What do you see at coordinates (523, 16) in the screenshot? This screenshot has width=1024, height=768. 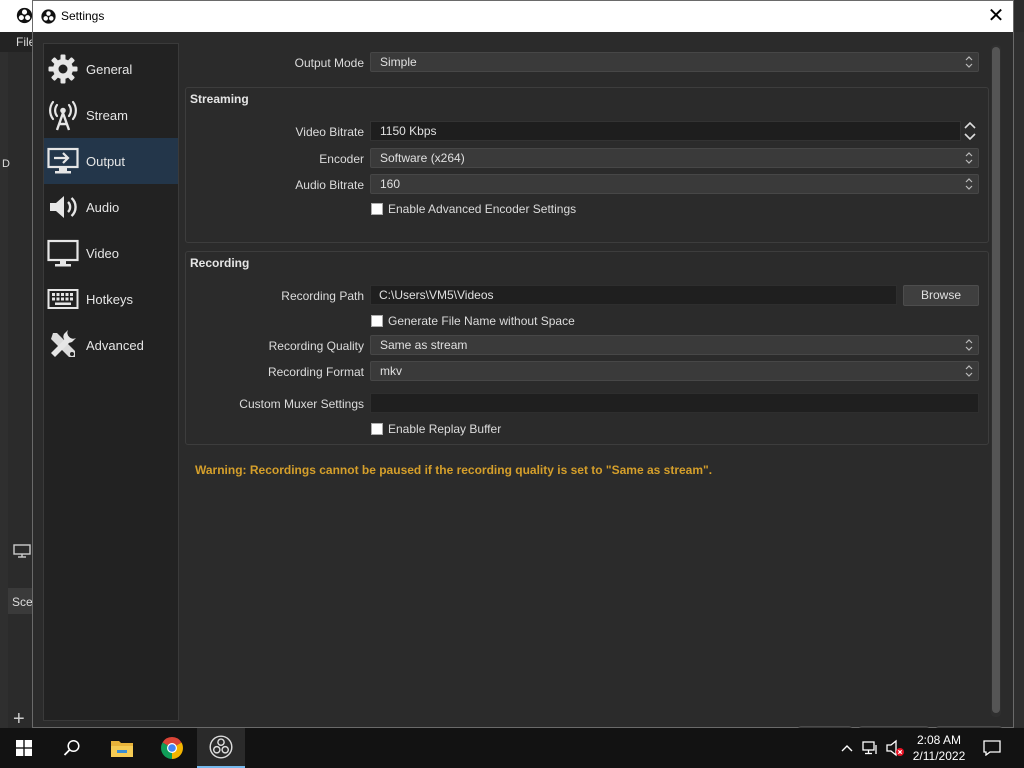 I see `dialog-titlebar: Settings ✕` at bounding box center [523, 16].